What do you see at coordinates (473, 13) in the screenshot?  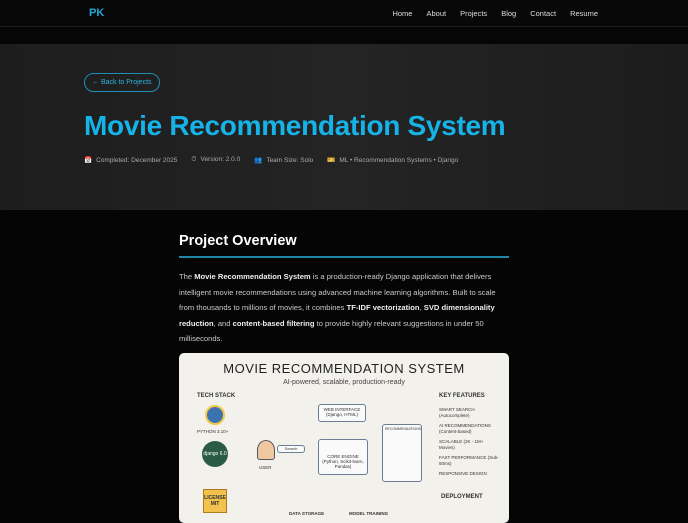 I see `nav-projects: Projects` at bounding box center [473, 13].